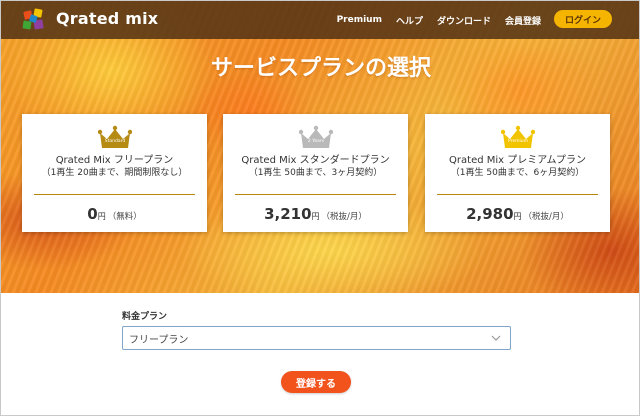  Describe the element at coordinates (316, 338) in the screenshot. I see `plan-select: フリープラン` at that location.